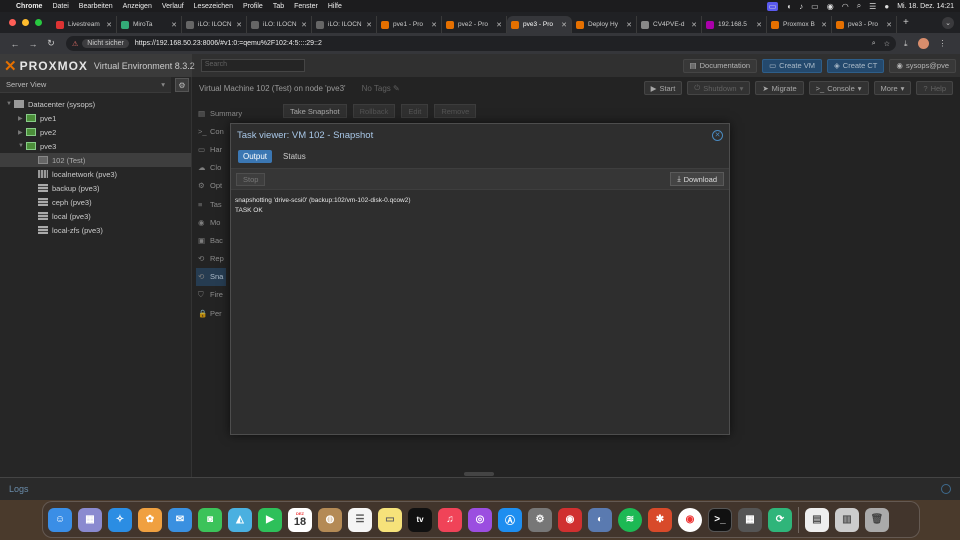 This screenshot has height=540, width=960. I want to click on logs-label: Logs, so click(19, 489).